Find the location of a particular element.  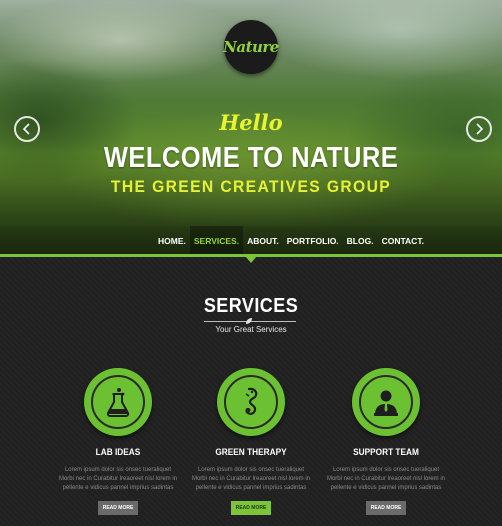

section-subtitle: Your Great Services is located at coordinates (251, 329).